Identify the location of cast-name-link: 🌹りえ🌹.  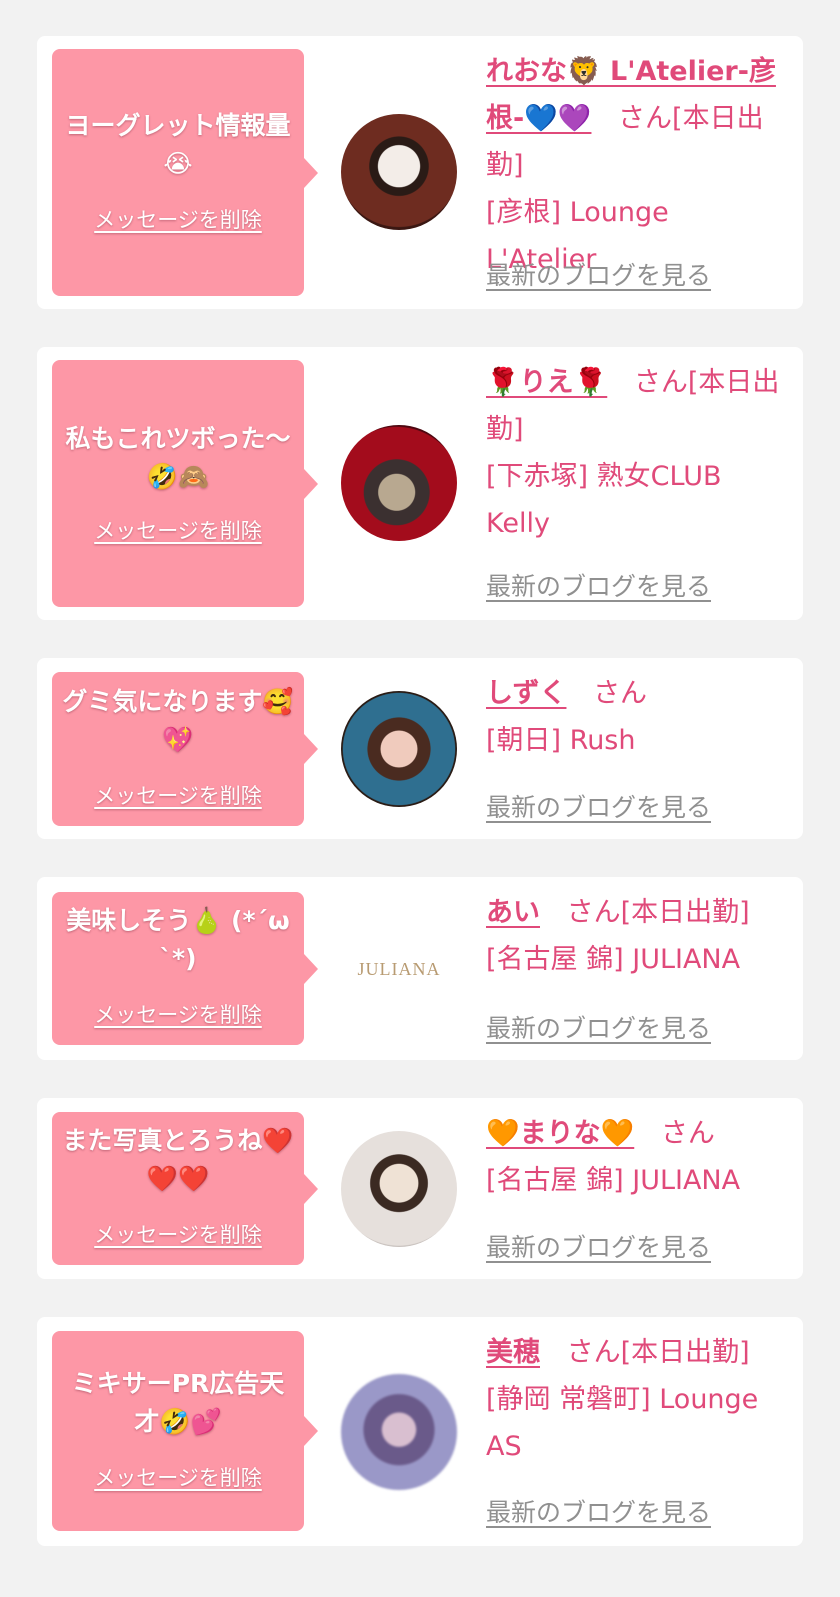
(546, 382).